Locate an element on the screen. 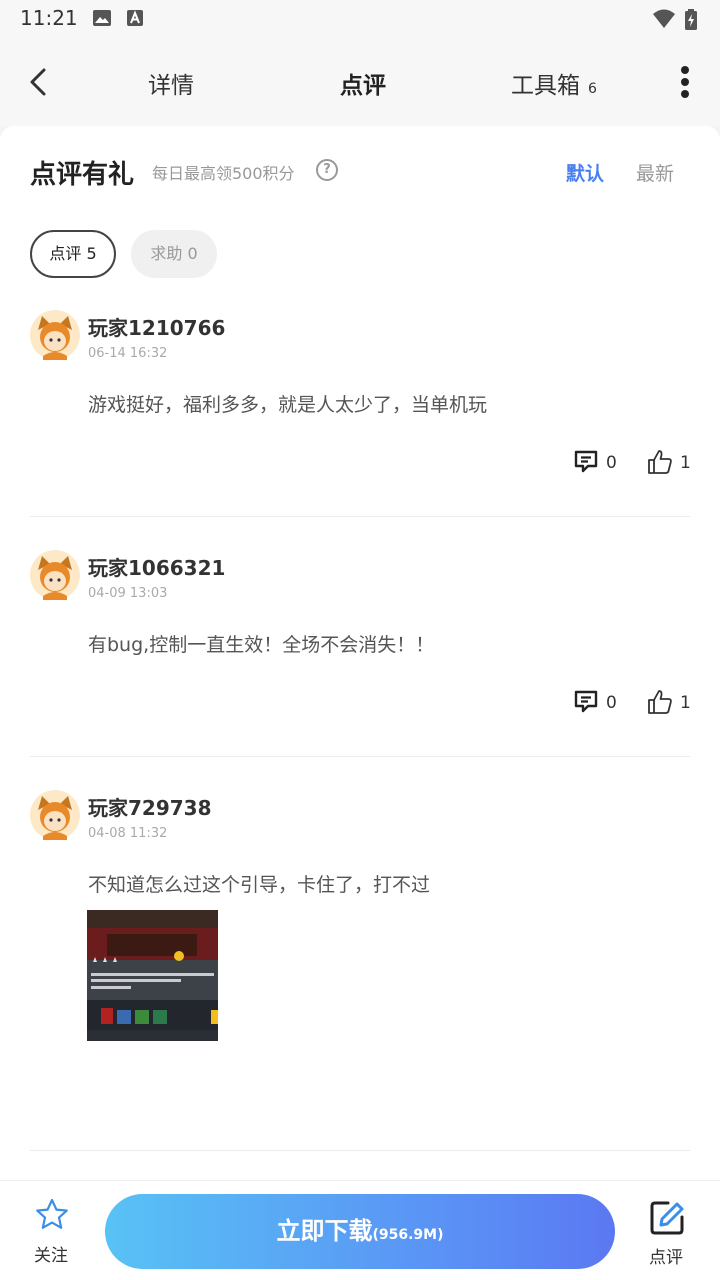 The image size is (720, 1280). filter-help-chip: 求助 0 is located at coordinates (174, 254).